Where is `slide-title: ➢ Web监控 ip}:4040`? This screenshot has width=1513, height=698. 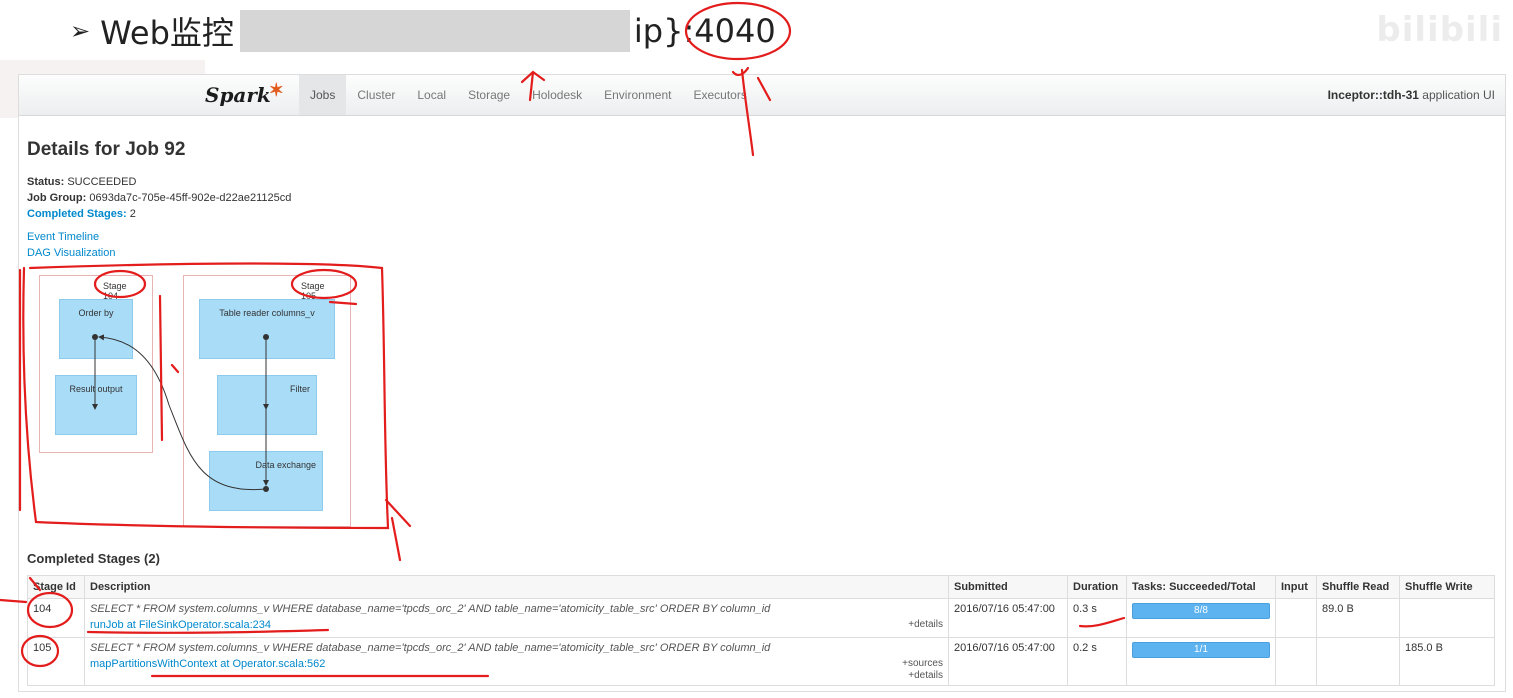
slide-title: ➢ Web监控 ip}:4040 is located at coordinates (423, 31).